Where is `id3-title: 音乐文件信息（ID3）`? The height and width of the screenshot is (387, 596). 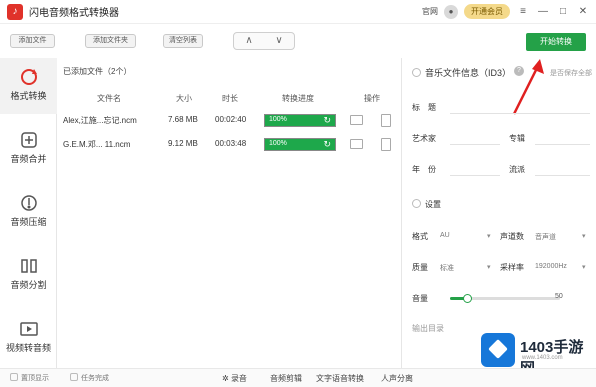 id3-title: 音乐文件信息（ID3） is located at coordinates (468, 73).